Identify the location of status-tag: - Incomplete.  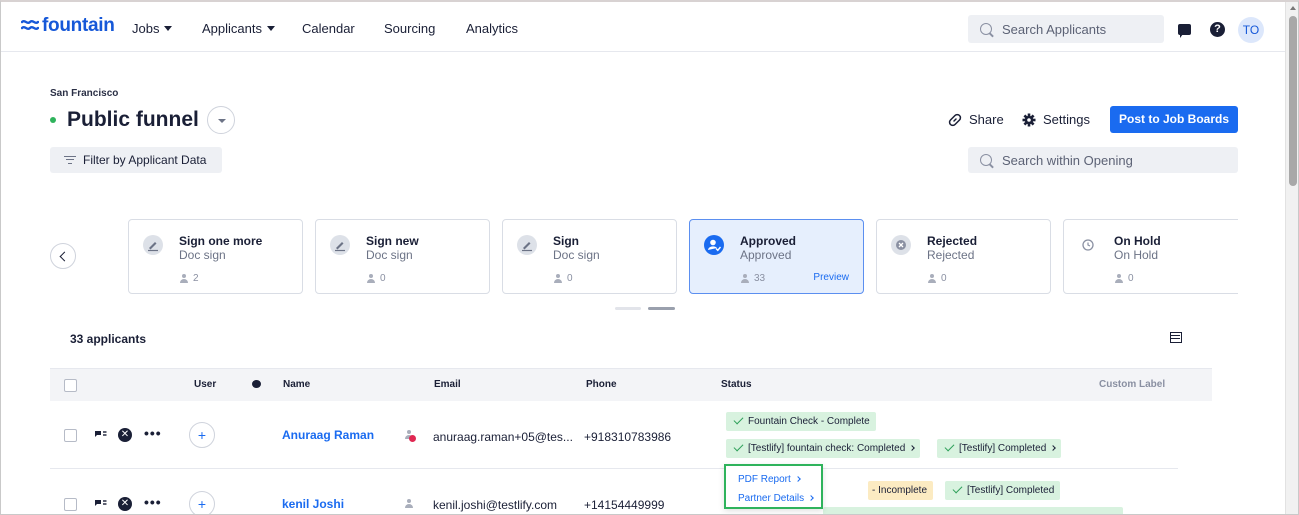
(901, 490).